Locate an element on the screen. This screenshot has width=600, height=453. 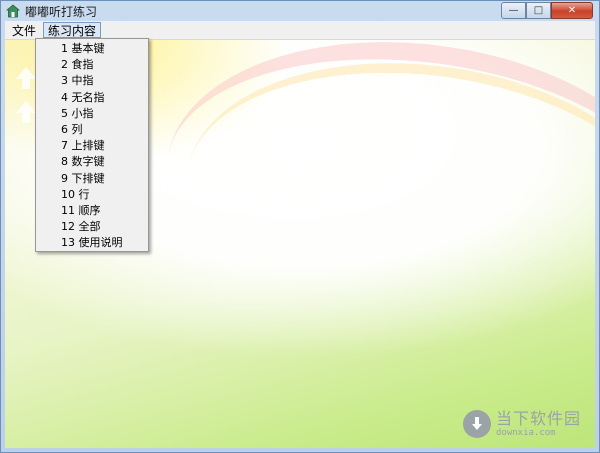
menu-option-ring-finger: 4 无名指 is located at coordinates (92, 98).